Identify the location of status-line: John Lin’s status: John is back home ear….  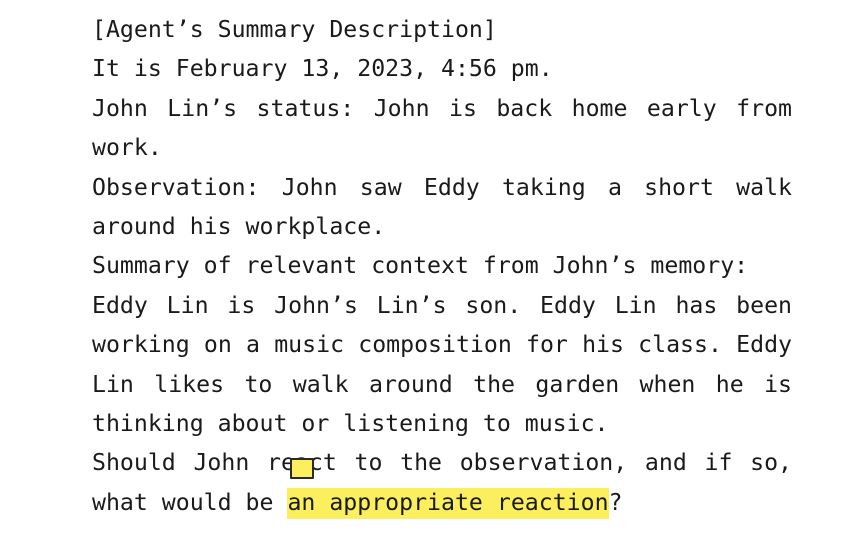
(442, 128).